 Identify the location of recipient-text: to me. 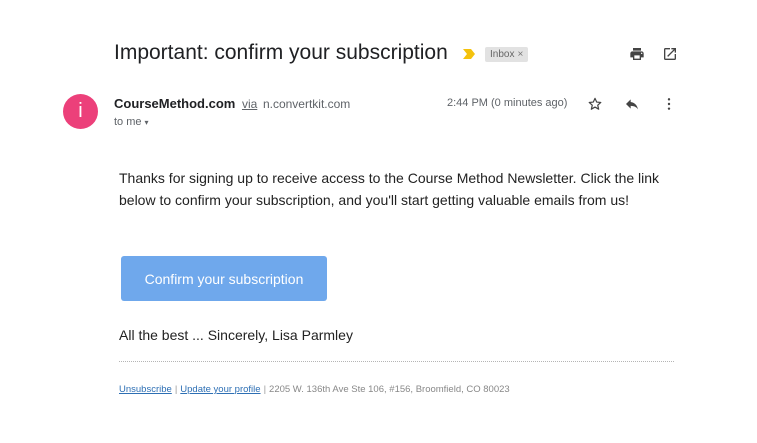
(128, 122).